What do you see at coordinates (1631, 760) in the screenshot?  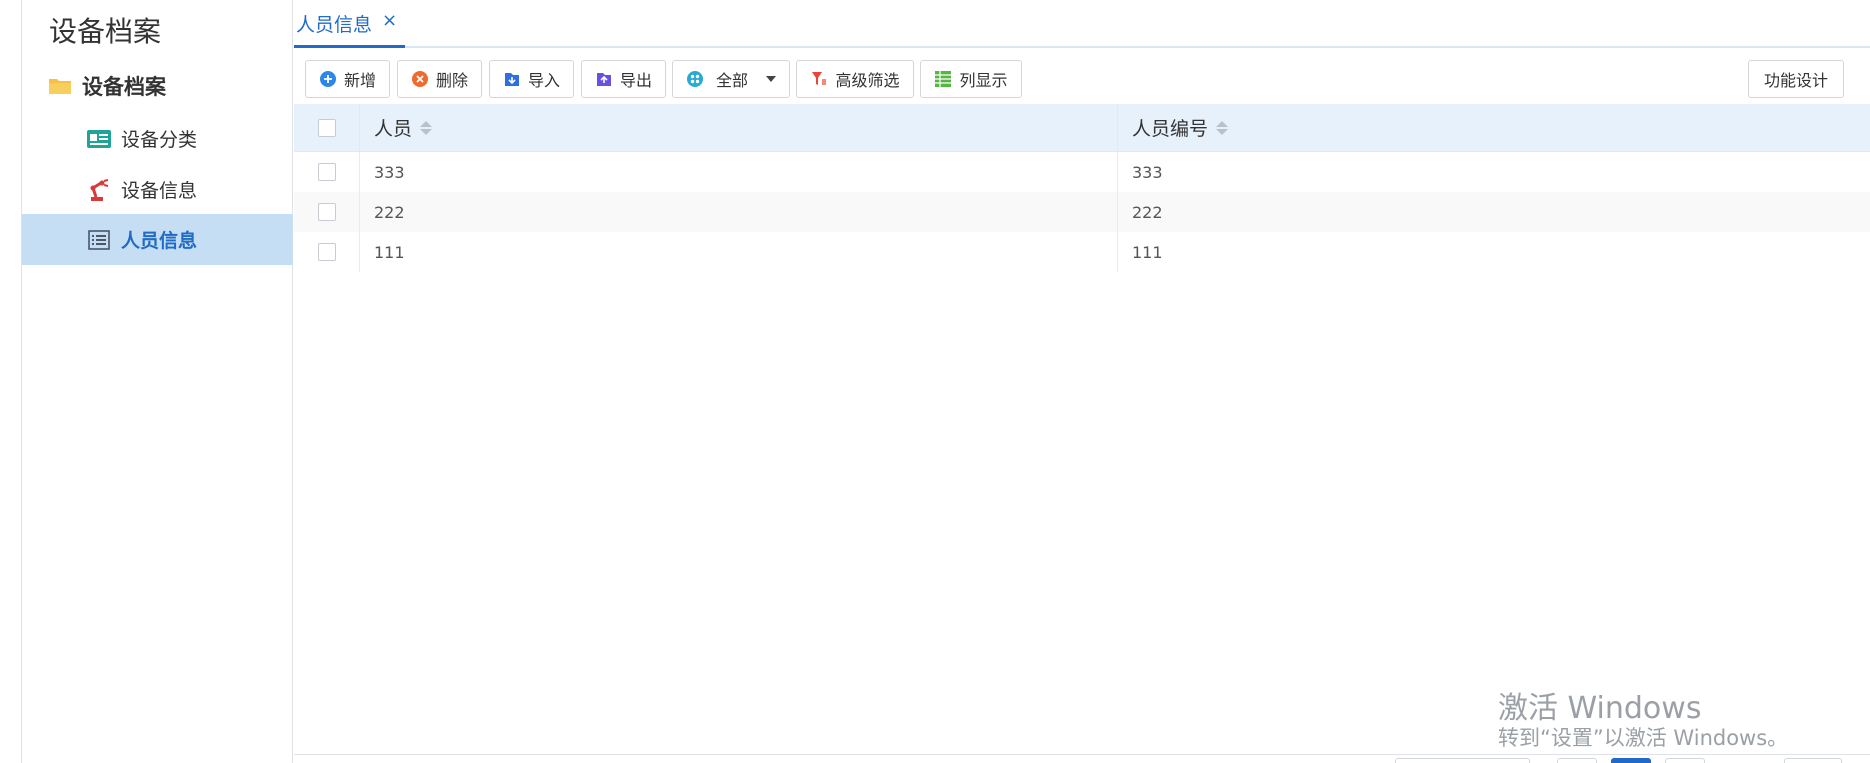 I see `pager-current-page` at bounding box center [1631, 760].